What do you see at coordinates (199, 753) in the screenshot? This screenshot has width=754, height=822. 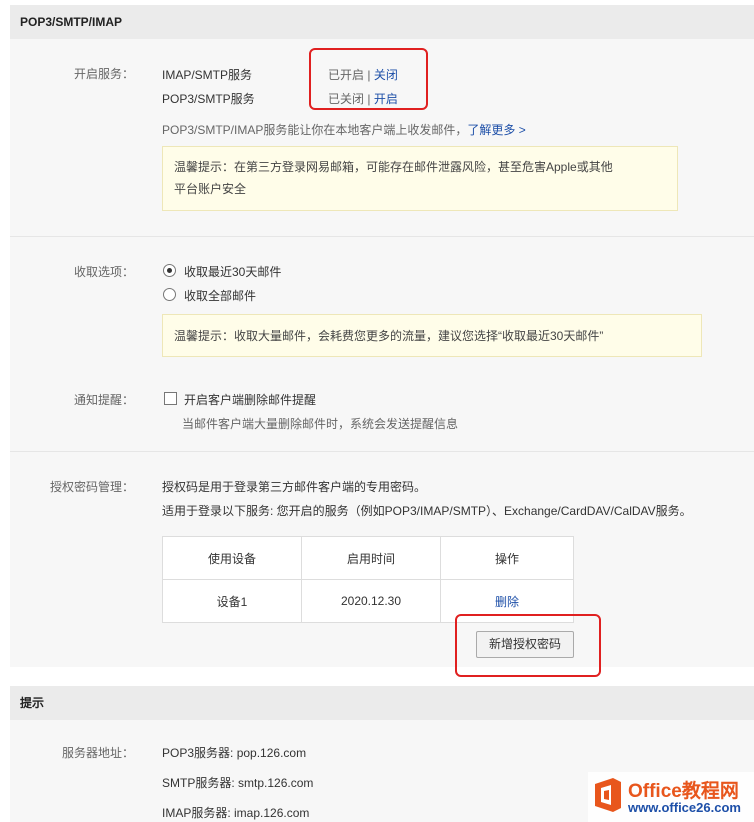 I see `server-type: POP3服务器:` at bounding box center [199, 753].